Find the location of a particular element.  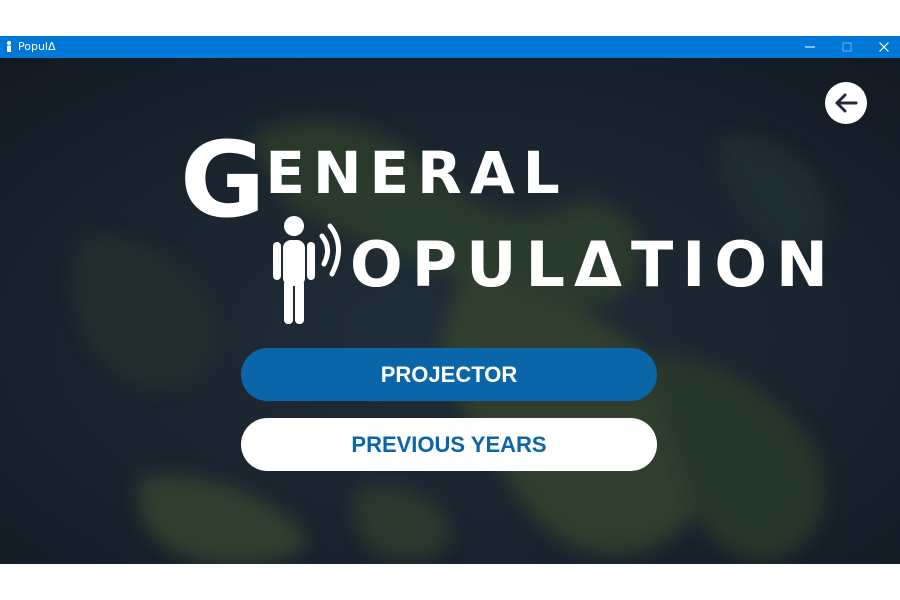

logo-line-population: OPULΔTION is located at coordinates (593, 265).